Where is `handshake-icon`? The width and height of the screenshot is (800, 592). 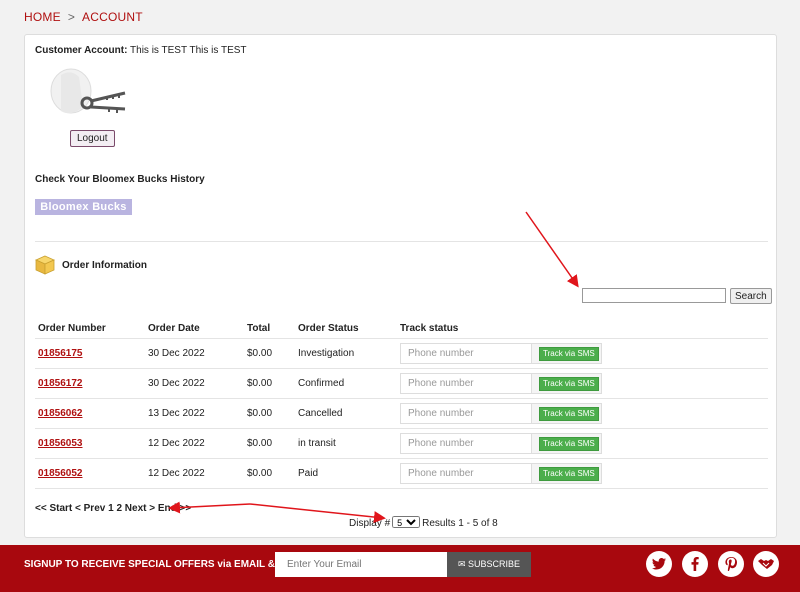 handshake-icon is located at coordinates (766, 564).